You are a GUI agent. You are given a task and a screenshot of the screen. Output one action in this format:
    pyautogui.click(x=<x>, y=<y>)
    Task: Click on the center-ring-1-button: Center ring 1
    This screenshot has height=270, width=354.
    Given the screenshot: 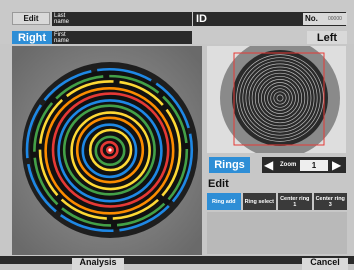 What is the action you would take?
    pyautogui.click(x=295, y=201)
    